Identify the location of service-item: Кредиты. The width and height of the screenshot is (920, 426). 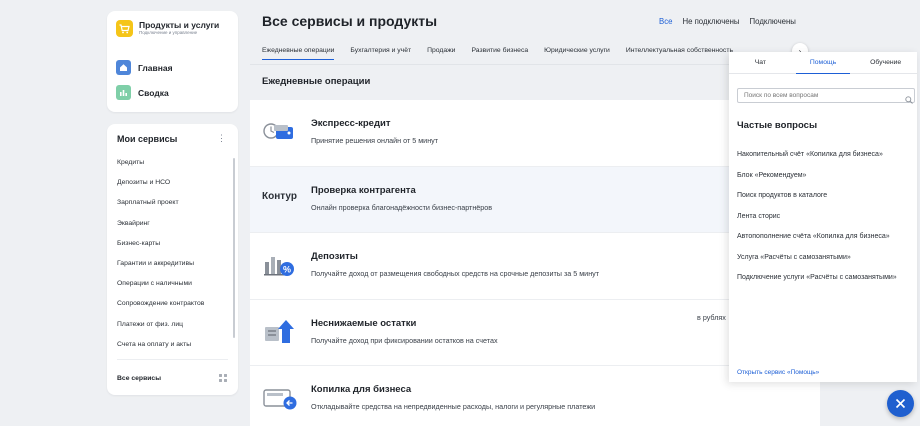
(160, 168).